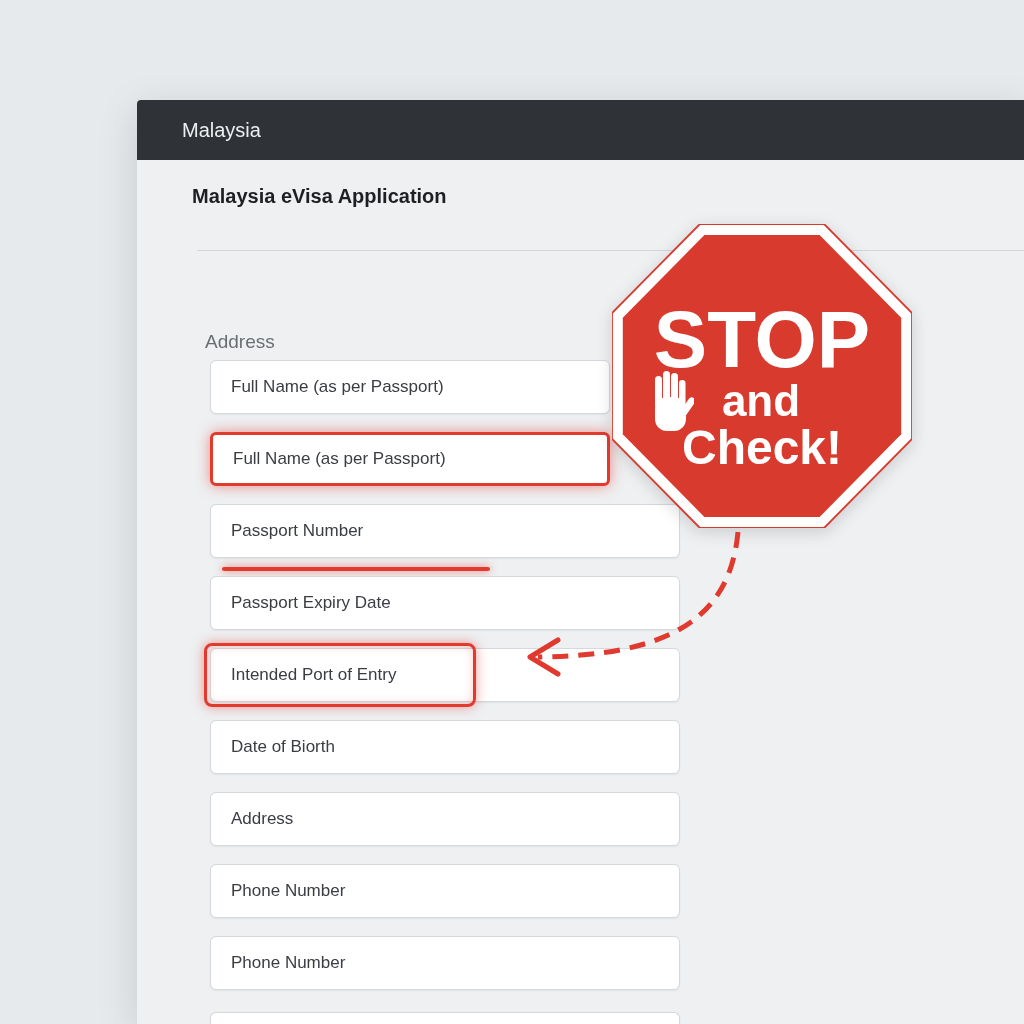  Describe the element at coordinates (410, 459) in the screenshot. I see `input-field: Full Name (as per Passport)` at that location.